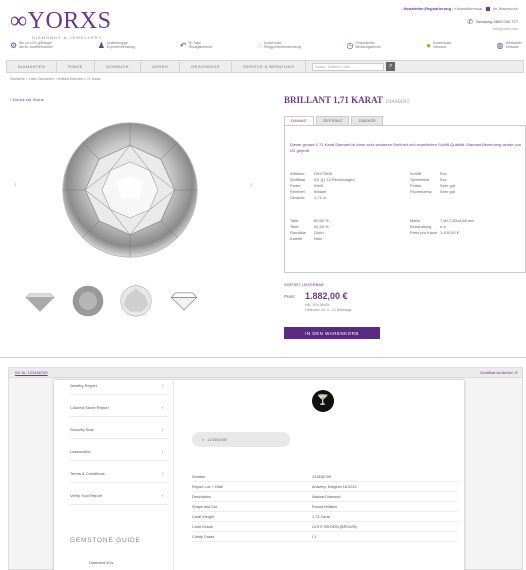 This screenshot has height=570, width=526. Describe the element at coordinates (497, 22) in the screenshot. I see `phone-text: Beratung 0800 000 777` at that location.